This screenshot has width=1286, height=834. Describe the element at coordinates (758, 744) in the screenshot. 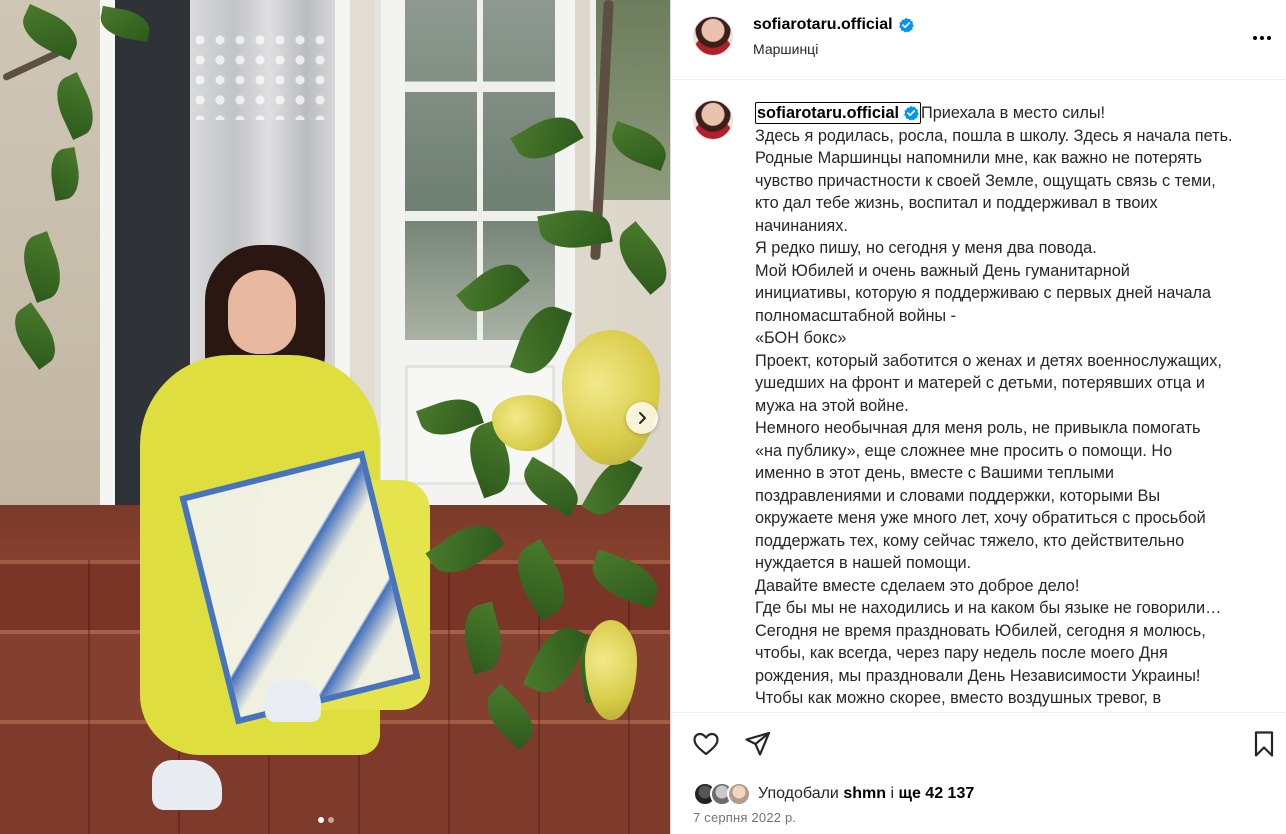

I see `paper-plane-icon` at that location.